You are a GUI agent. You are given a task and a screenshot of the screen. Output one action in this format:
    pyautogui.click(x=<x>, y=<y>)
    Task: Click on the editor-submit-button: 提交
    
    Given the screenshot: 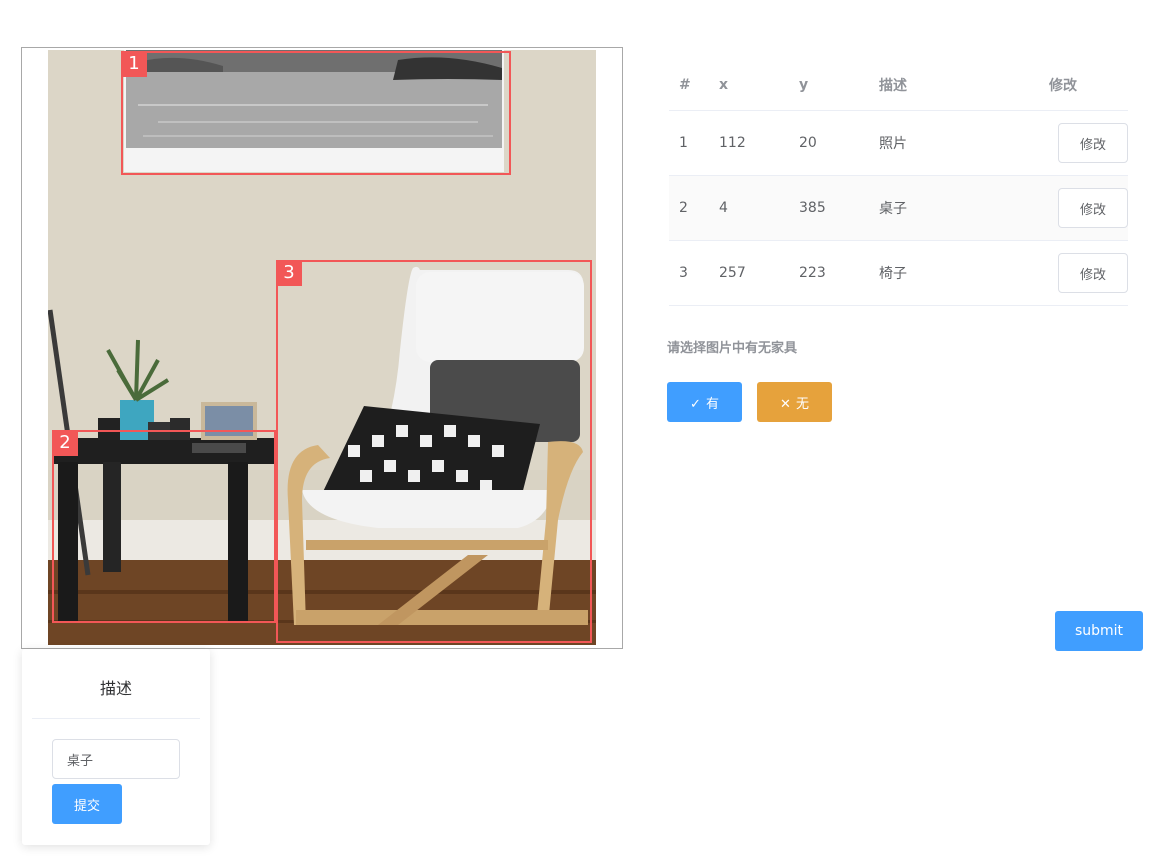 What is the action you would take?
    pyautogui.click(x=87, y=804)
    